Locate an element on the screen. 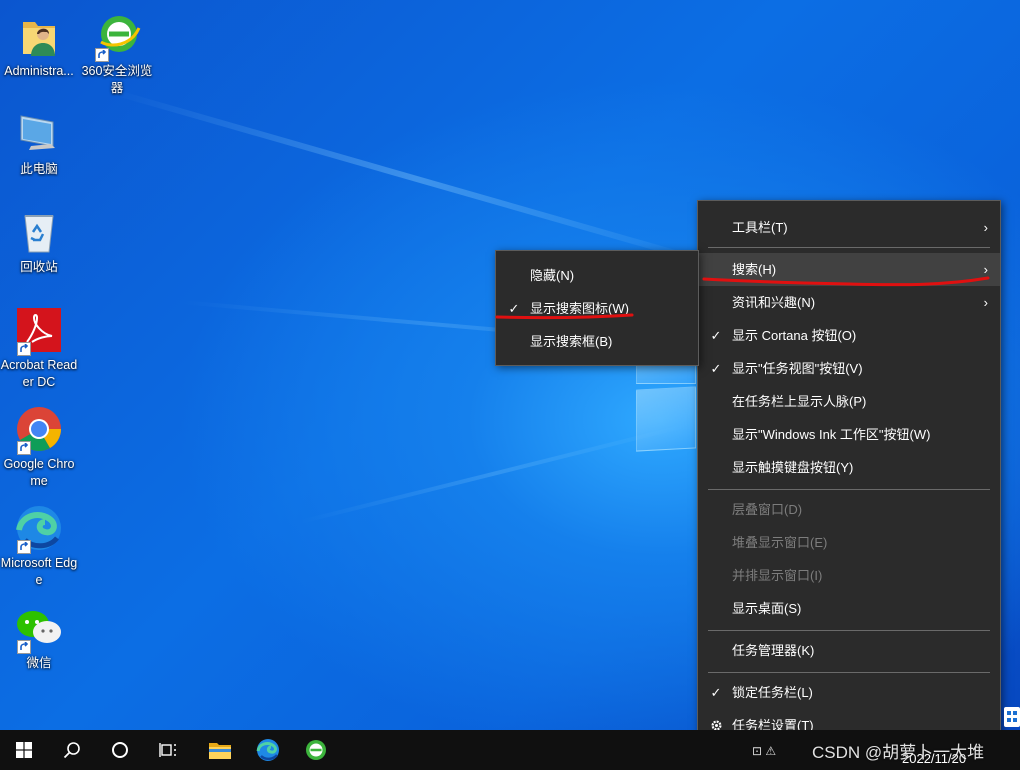 This screenshot has width=1020, height=770. user-folder-icon is located at coordinates (39, 39).